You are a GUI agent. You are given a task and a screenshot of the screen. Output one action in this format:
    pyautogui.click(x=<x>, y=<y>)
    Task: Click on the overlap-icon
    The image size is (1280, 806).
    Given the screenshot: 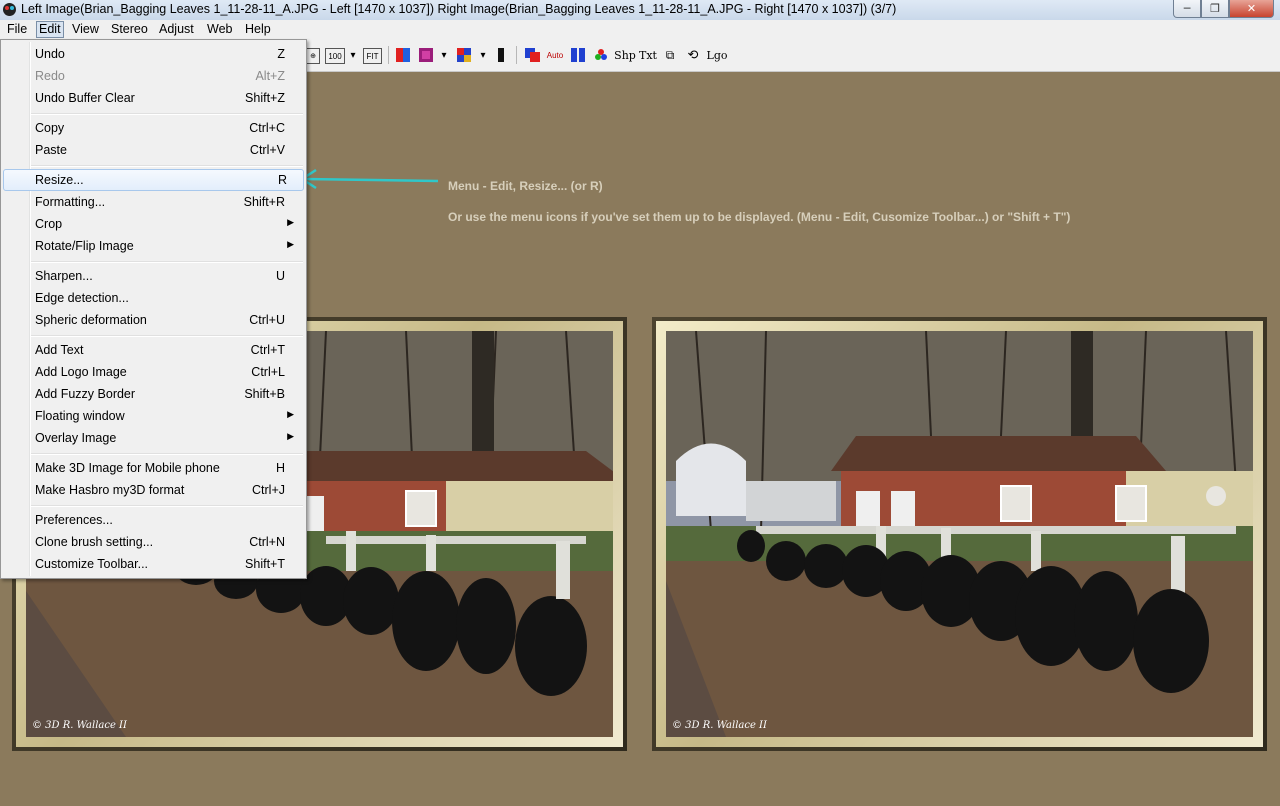 What is the action you would take?
    pyautogui.click(x=533, y=55)
    